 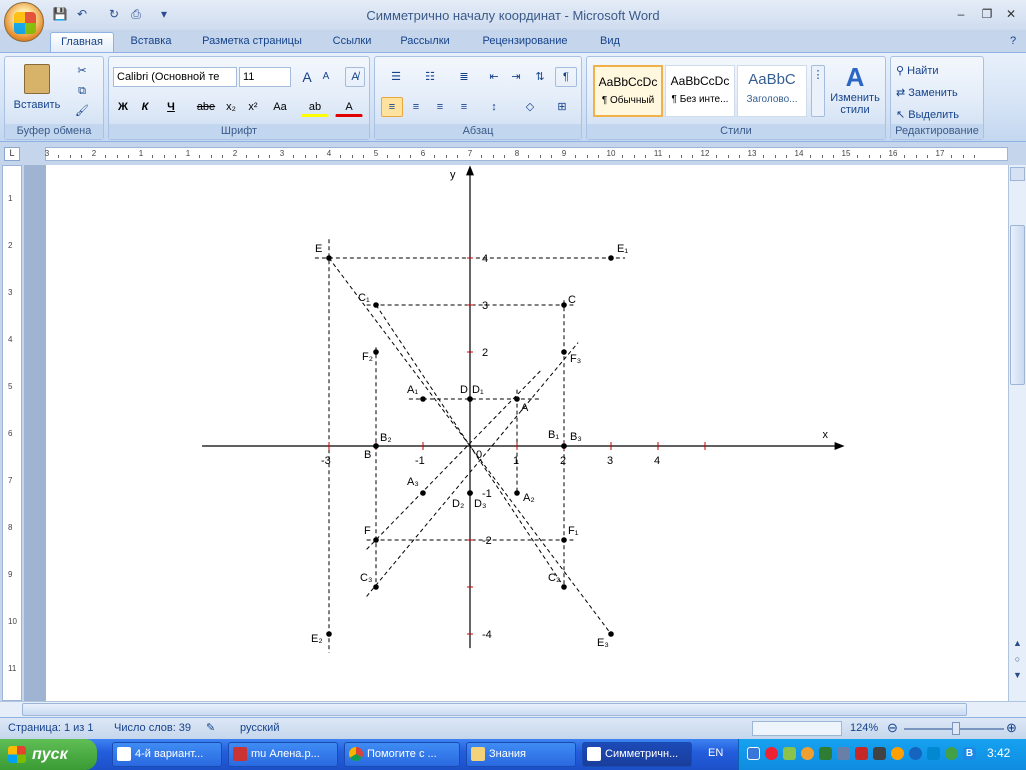 I want to click on font-name-select: Calibri (Основной те, so click(x=175, y=77).